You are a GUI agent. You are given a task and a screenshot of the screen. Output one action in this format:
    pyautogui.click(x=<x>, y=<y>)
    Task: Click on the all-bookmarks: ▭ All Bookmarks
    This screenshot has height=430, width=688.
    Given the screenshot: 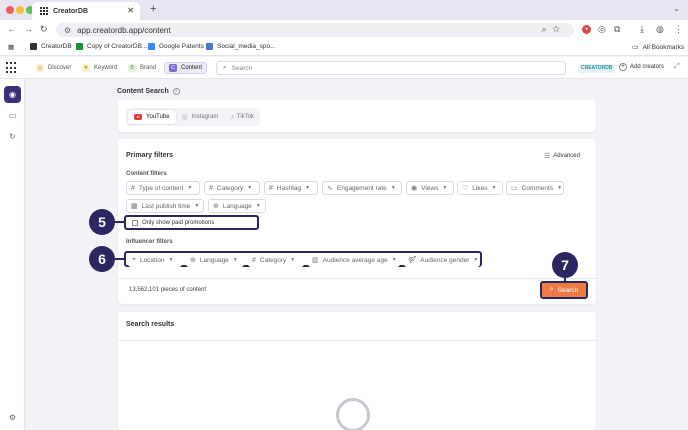 What is the action you would take?
    pyautogui.click(x=658, y=47)
    